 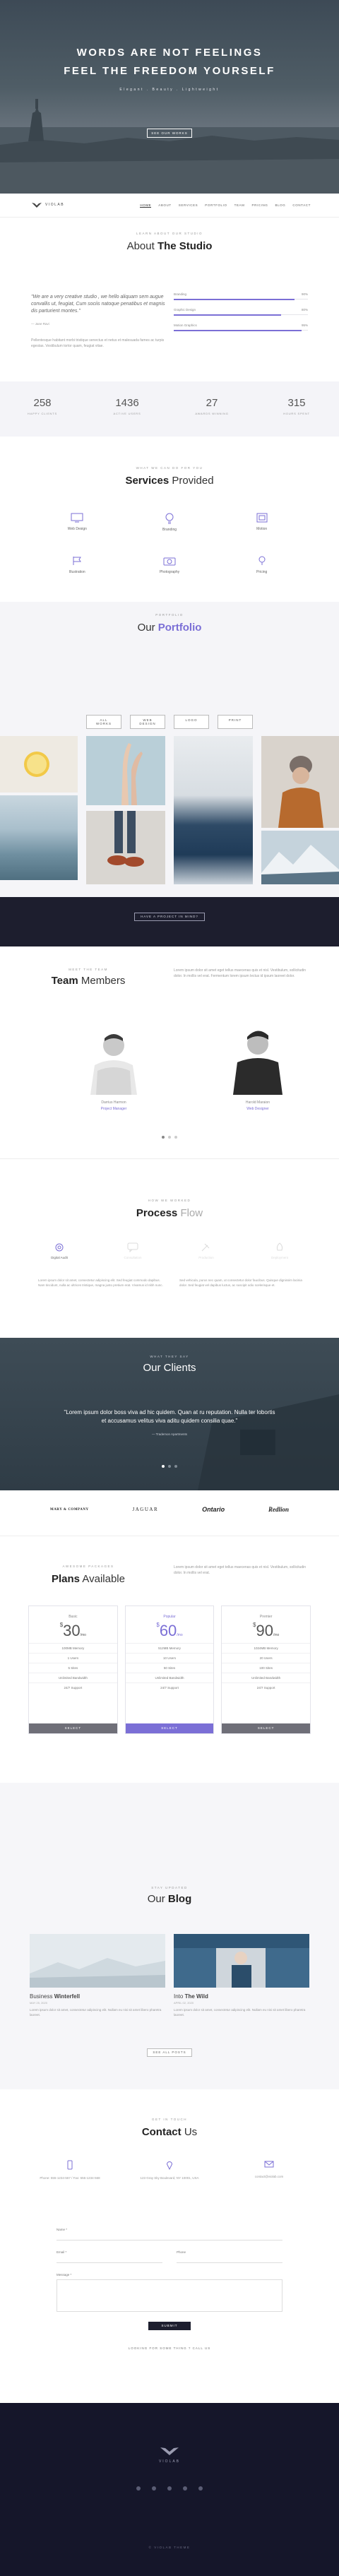 I want to click on footer-logo: VIOLAB, so click(x=169, y=2454).